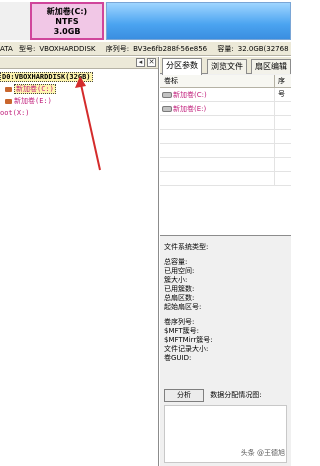 This screenshot has height=466, width=320. What do you see at coordinates (182, 66) in the screenshot?
I see `tab-partition-params: 分区参数` at bounding box center [182, 66].